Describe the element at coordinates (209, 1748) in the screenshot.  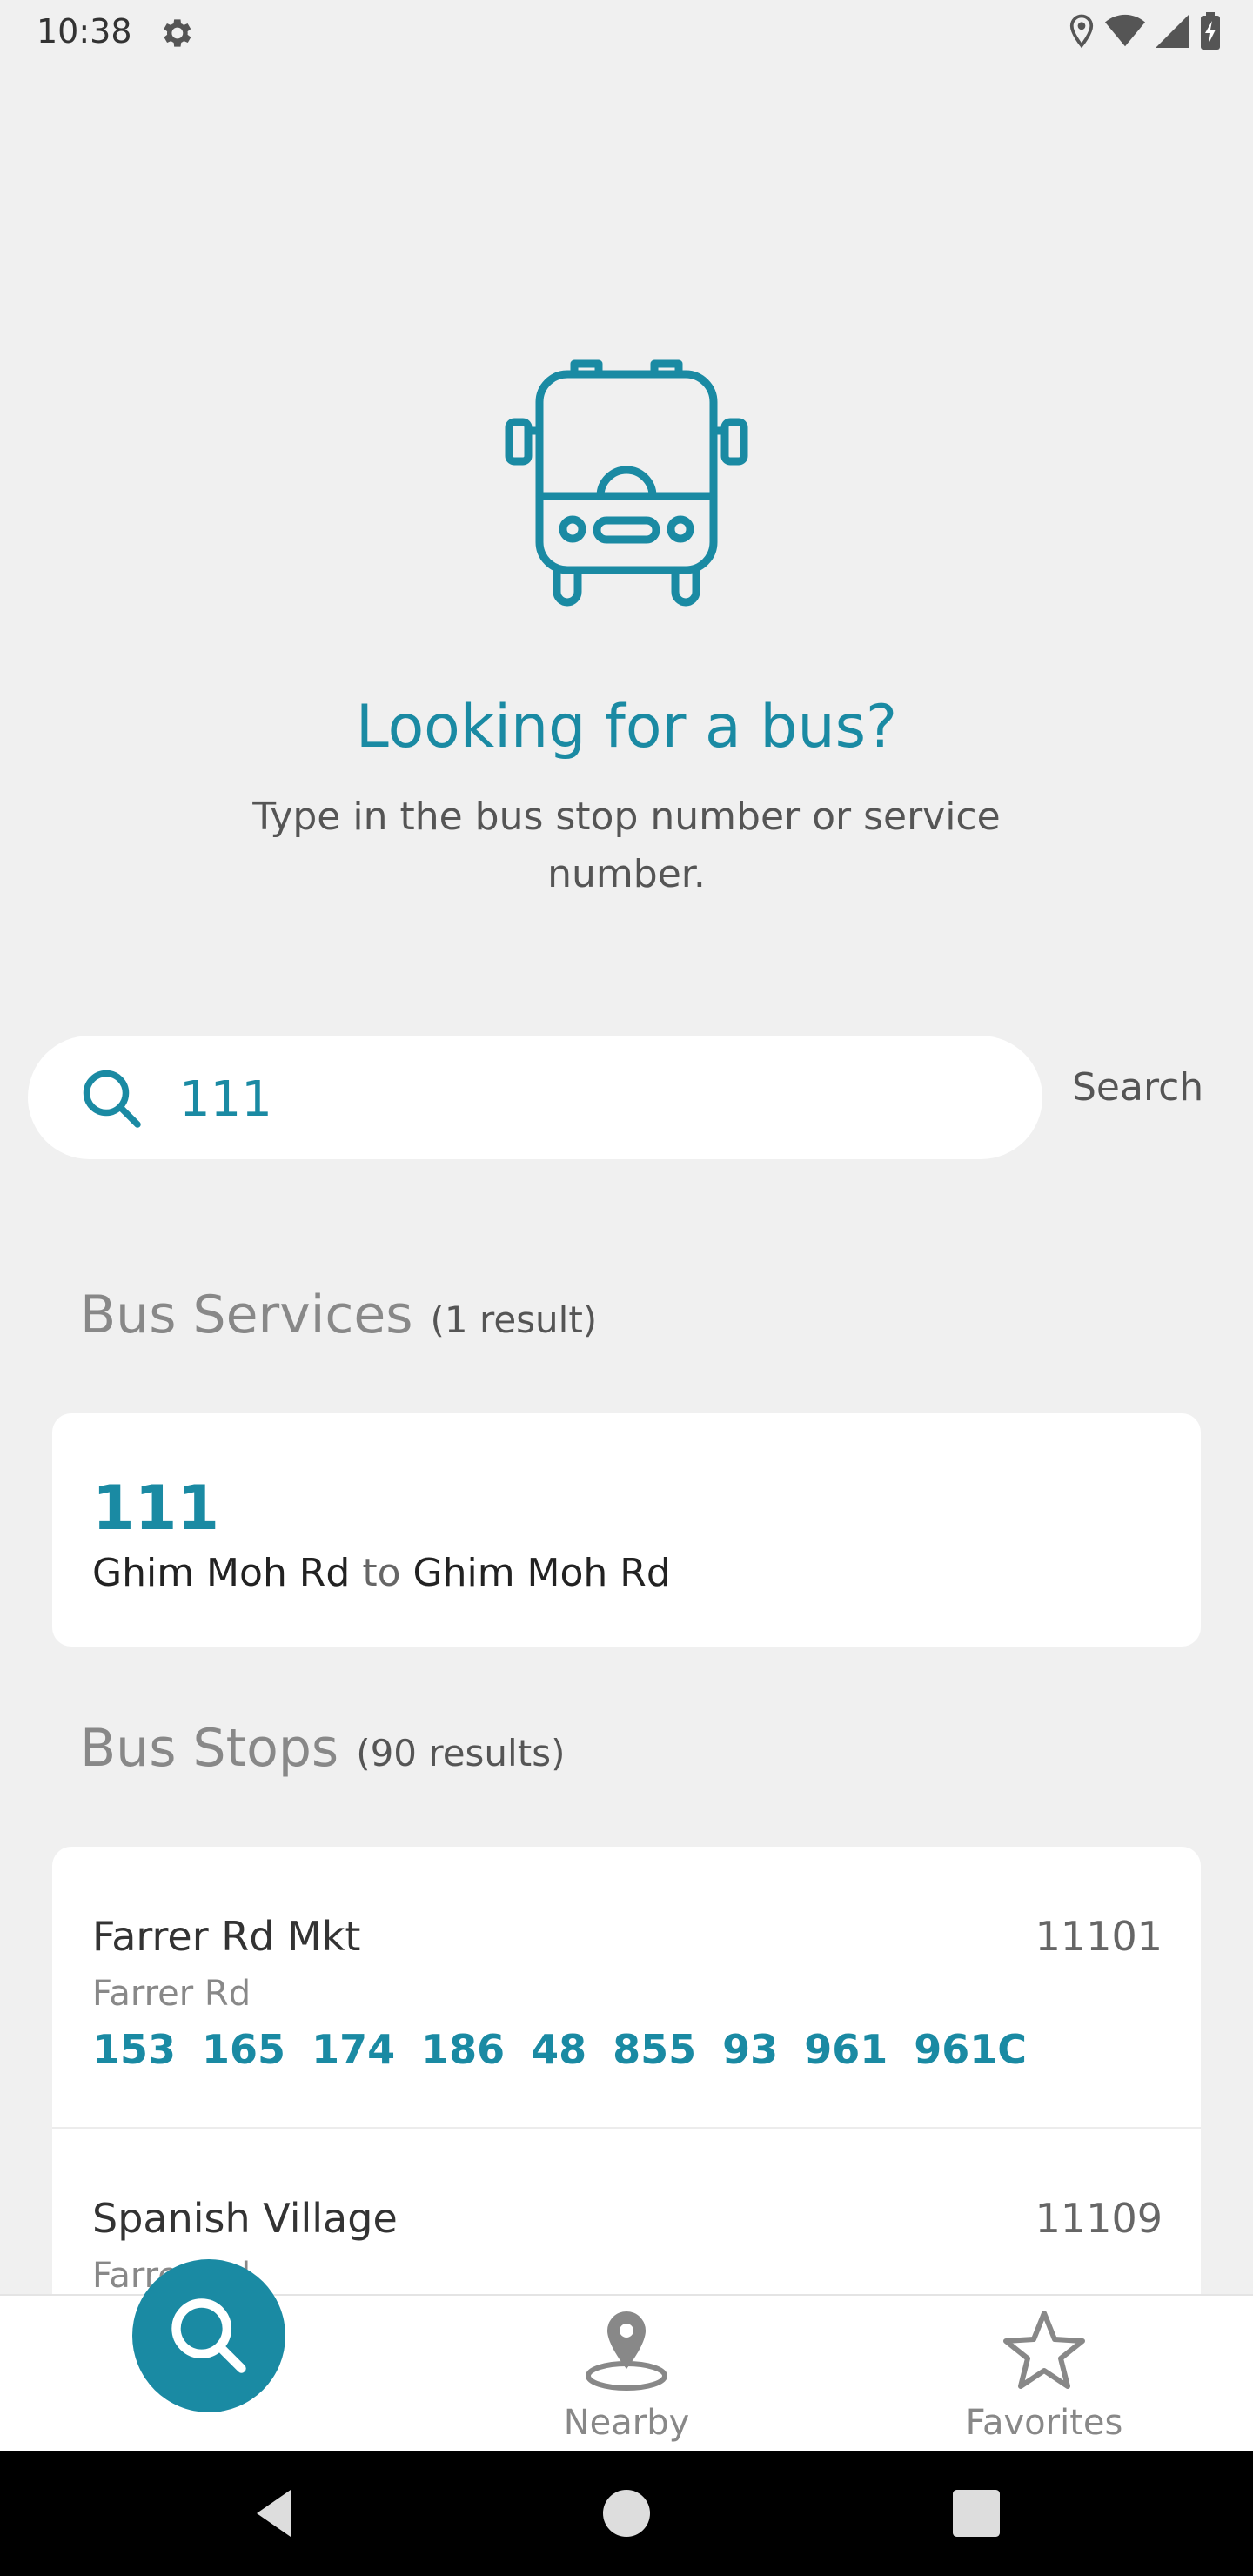
I see `section-title: Bus Stops` at that location.